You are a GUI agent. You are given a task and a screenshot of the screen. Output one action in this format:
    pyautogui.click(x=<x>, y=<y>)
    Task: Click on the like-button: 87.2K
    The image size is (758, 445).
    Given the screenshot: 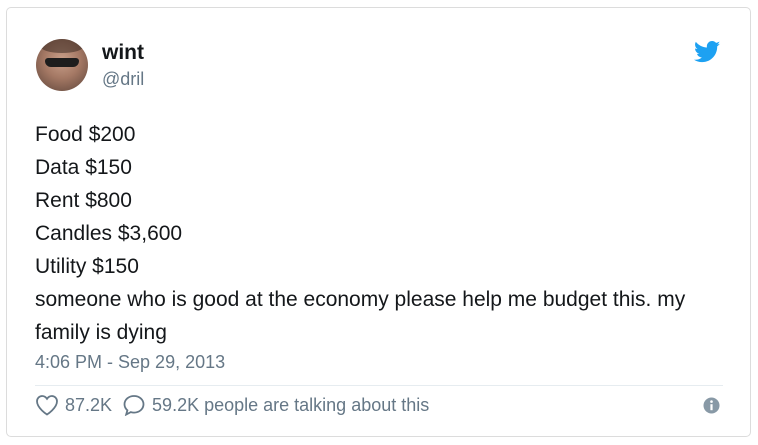 What is the action you would take?
    pyautogui.click(x=73, y=405)
    